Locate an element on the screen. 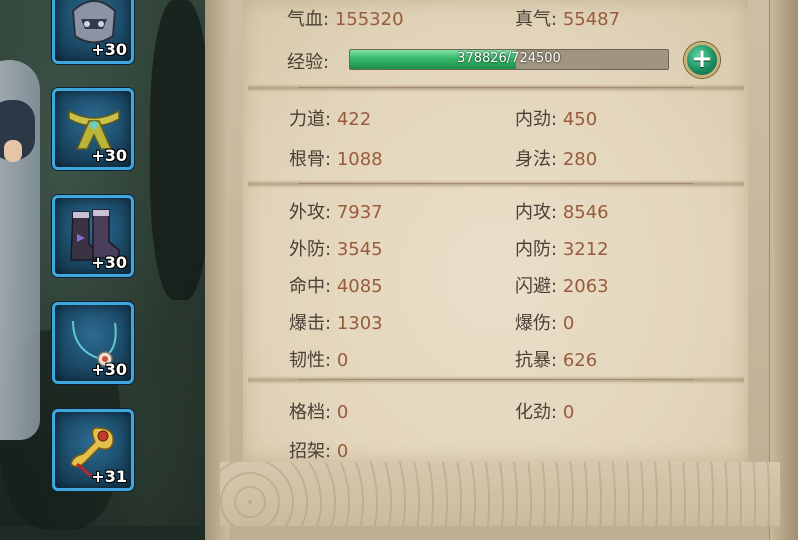 The width and height of the screenshot is (798, 540). equip-slot-boots: +30 is located at coordinates (93, 236).